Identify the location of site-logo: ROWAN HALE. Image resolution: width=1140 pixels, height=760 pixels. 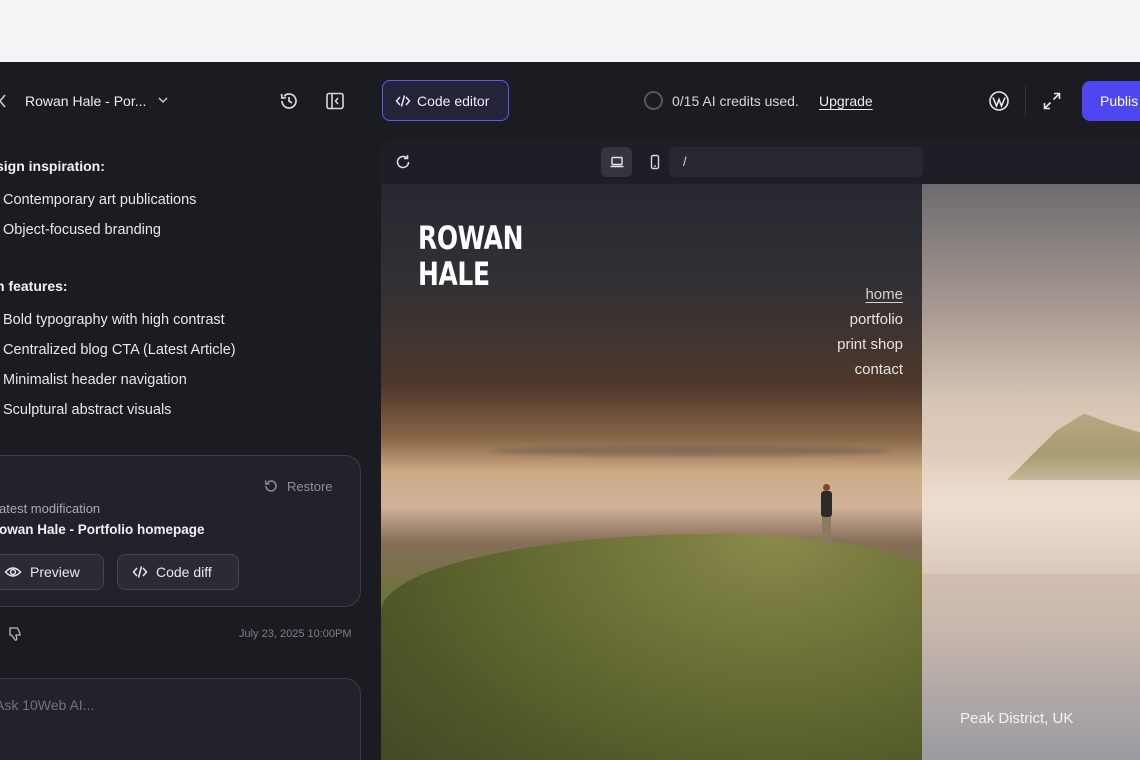
(470, 256).